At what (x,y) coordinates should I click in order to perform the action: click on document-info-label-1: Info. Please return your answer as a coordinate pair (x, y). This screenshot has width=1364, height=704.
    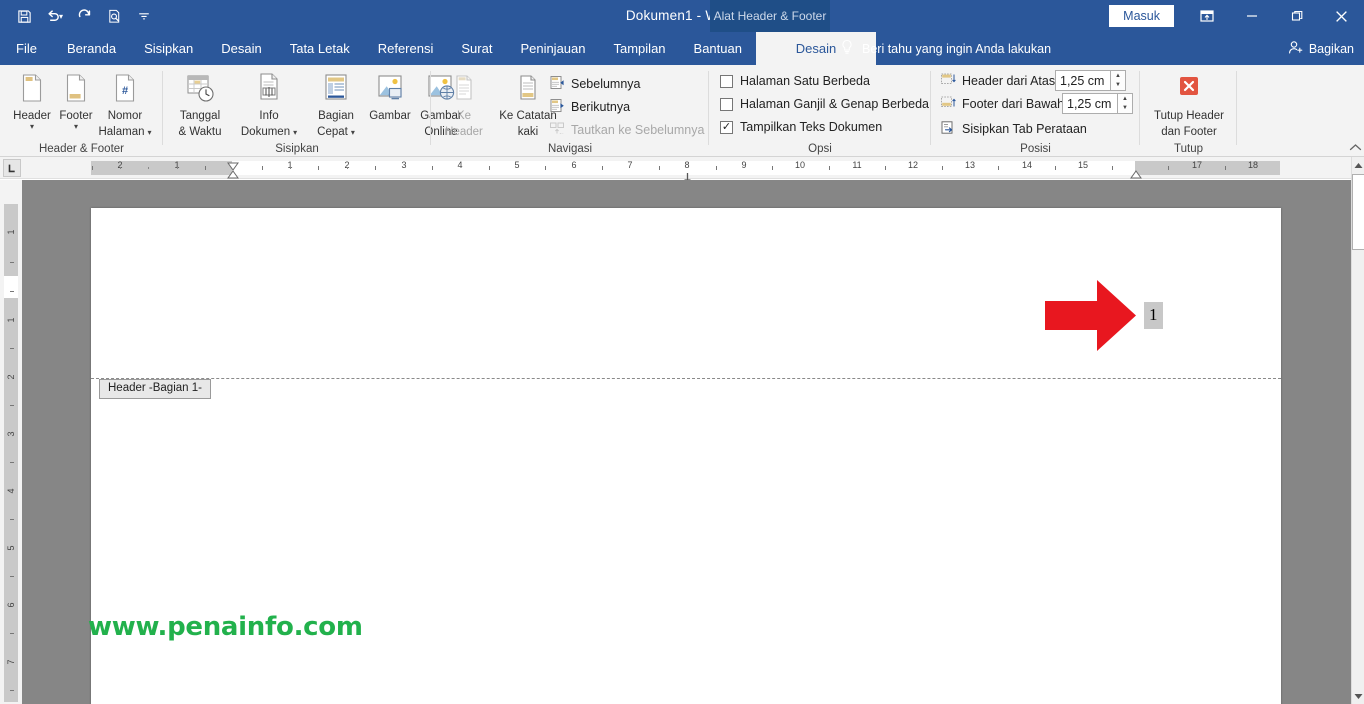
    Looking at the image, I should click on (269, 116).